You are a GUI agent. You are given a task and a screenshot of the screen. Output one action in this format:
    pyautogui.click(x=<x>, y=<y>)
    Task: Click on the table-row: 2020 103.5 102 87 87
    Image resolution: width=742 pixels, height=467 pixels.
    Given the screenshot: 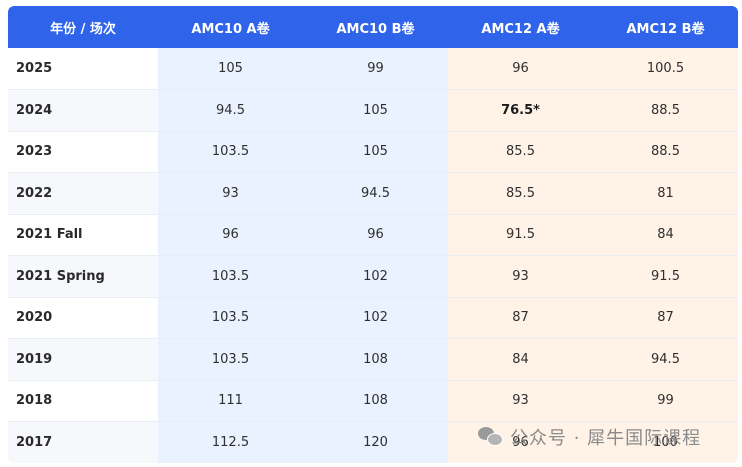 What is the action you would take?
    pyautogui.click(x=373, y=318)
    